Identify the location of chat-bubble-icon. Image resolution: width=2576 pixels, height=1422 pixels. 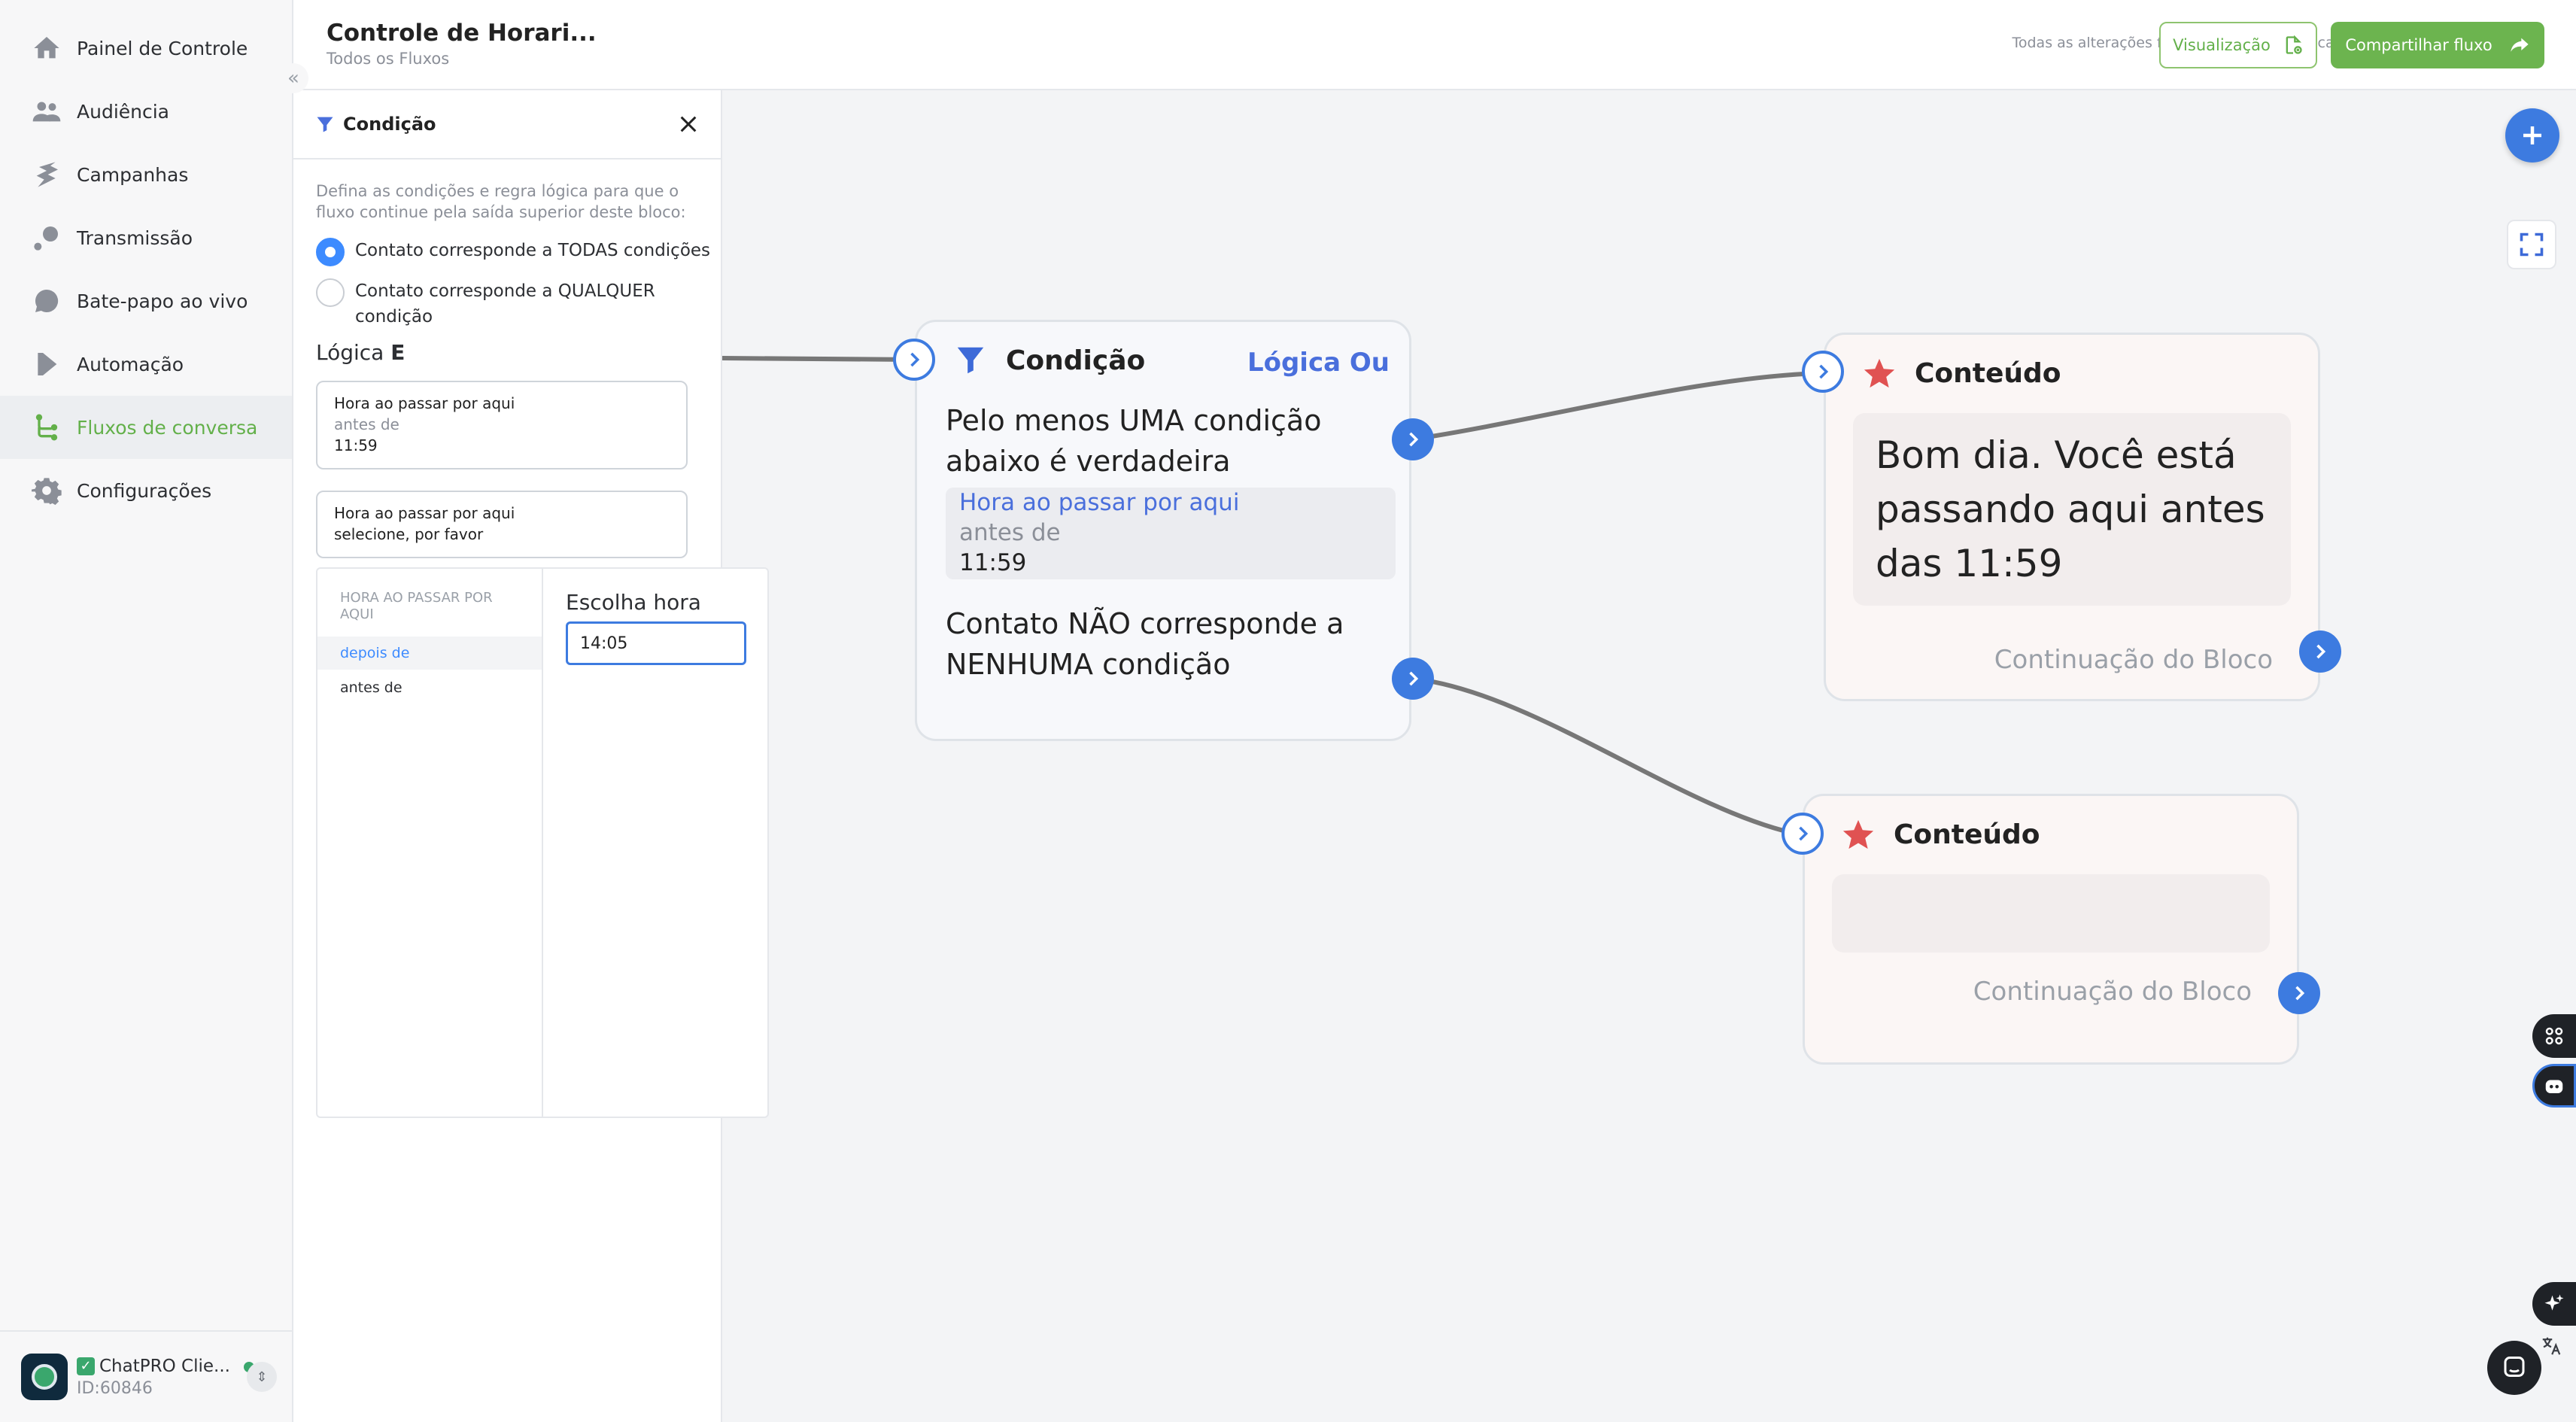
(47, 301).